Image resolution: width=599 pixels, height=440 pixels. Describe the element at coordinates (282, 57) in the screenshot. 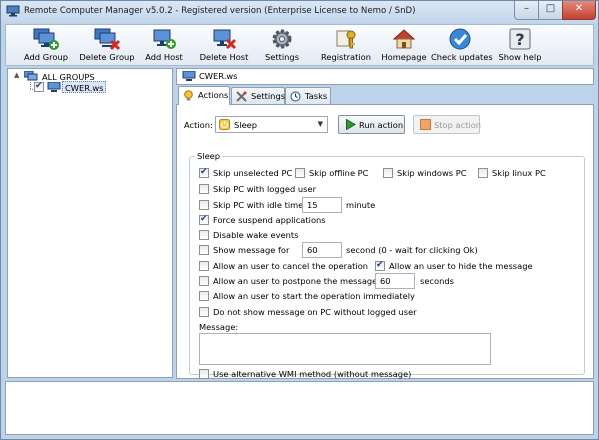

I see `settings-label: Settings` at that location.